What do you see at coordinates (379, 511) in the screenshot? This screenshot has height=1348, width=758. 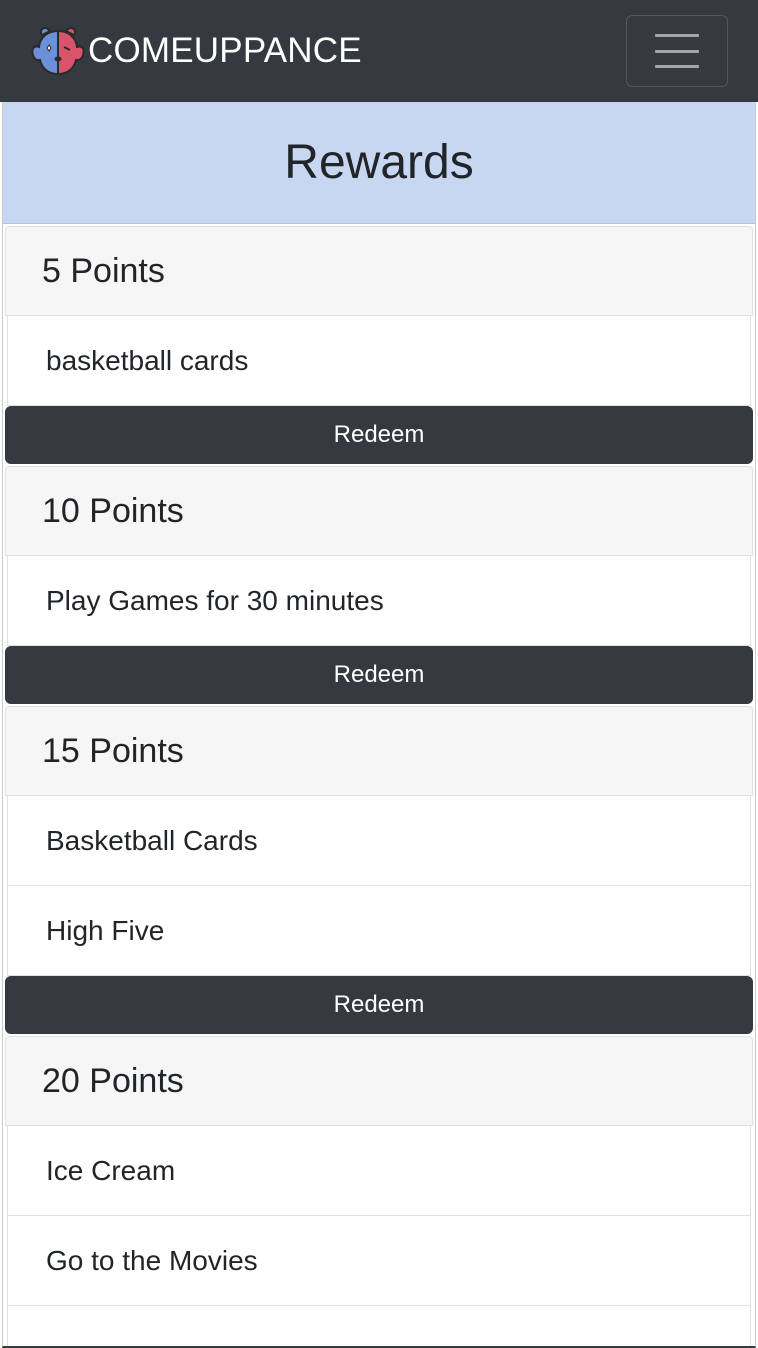 I see `tier-points-header: 10 Points` at bounding box center [379, 511].